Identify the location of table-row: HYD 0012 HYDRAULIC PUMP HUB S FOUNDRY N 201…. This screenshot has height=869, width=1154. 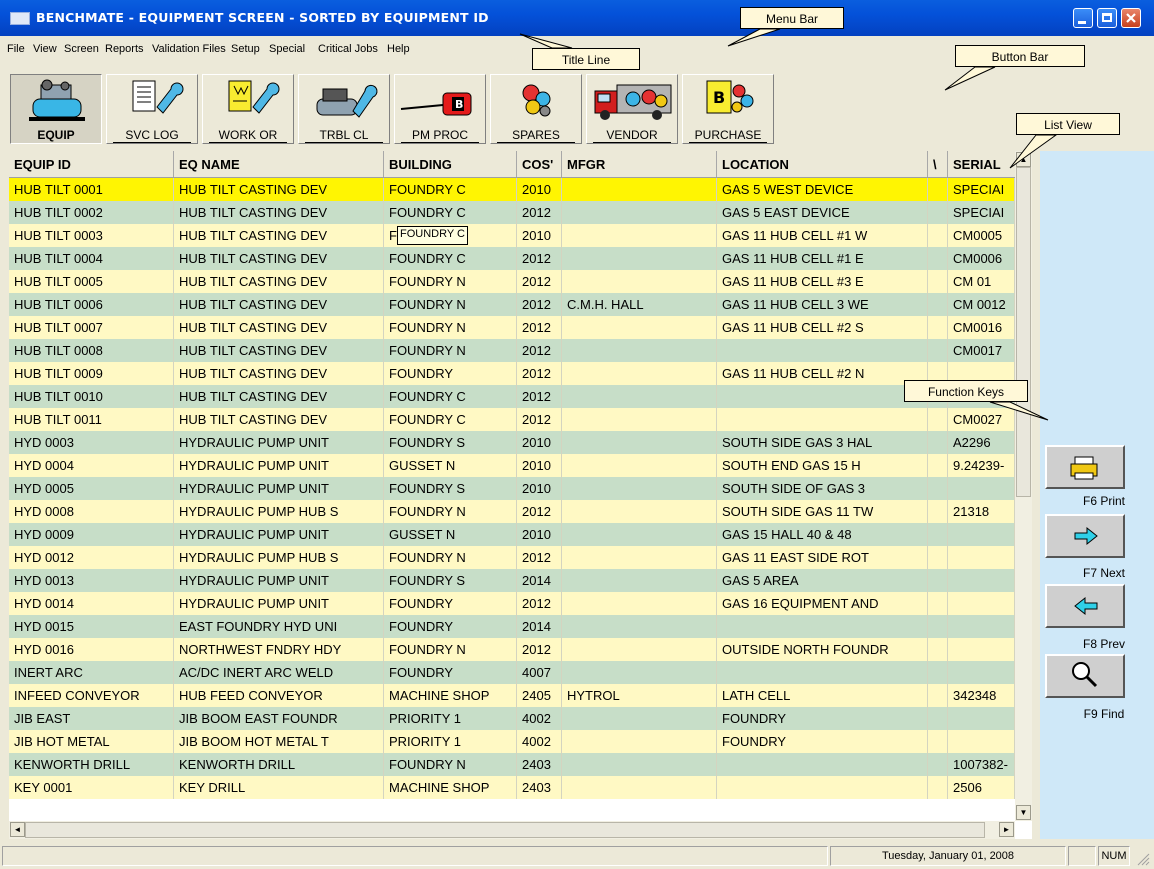
(512, 557).